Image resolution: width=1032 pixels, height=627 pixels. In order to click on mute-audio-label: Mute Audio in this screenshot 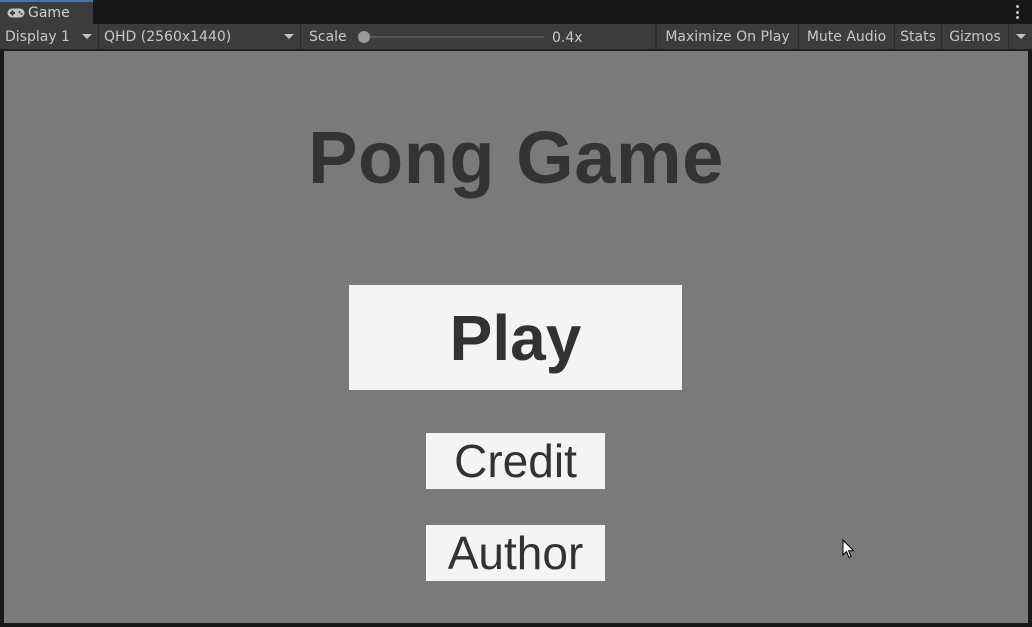, I will do `click(846, 36)`.